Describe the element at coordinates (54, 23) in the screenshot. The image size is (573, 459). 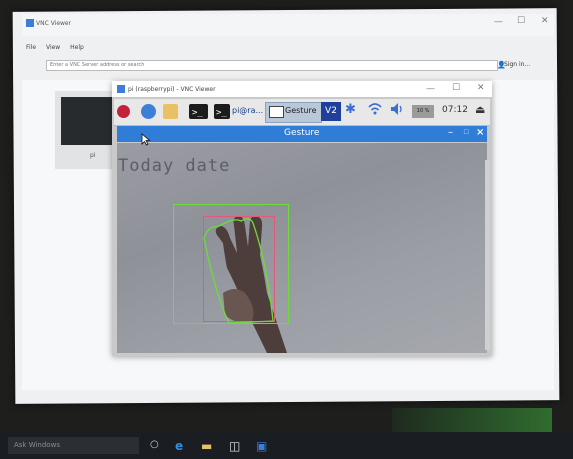
I see `vnc-window-title: VNC Viewer` at that location.